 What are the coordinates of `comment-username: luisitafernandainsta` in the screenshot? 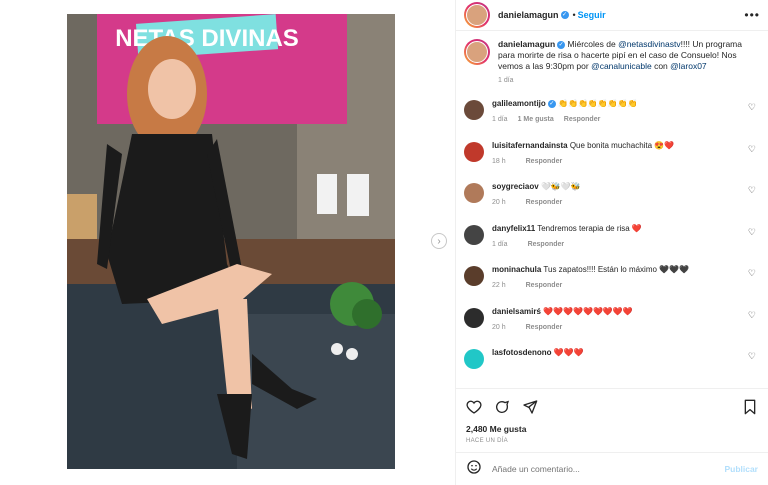 It's located at (530, 145).